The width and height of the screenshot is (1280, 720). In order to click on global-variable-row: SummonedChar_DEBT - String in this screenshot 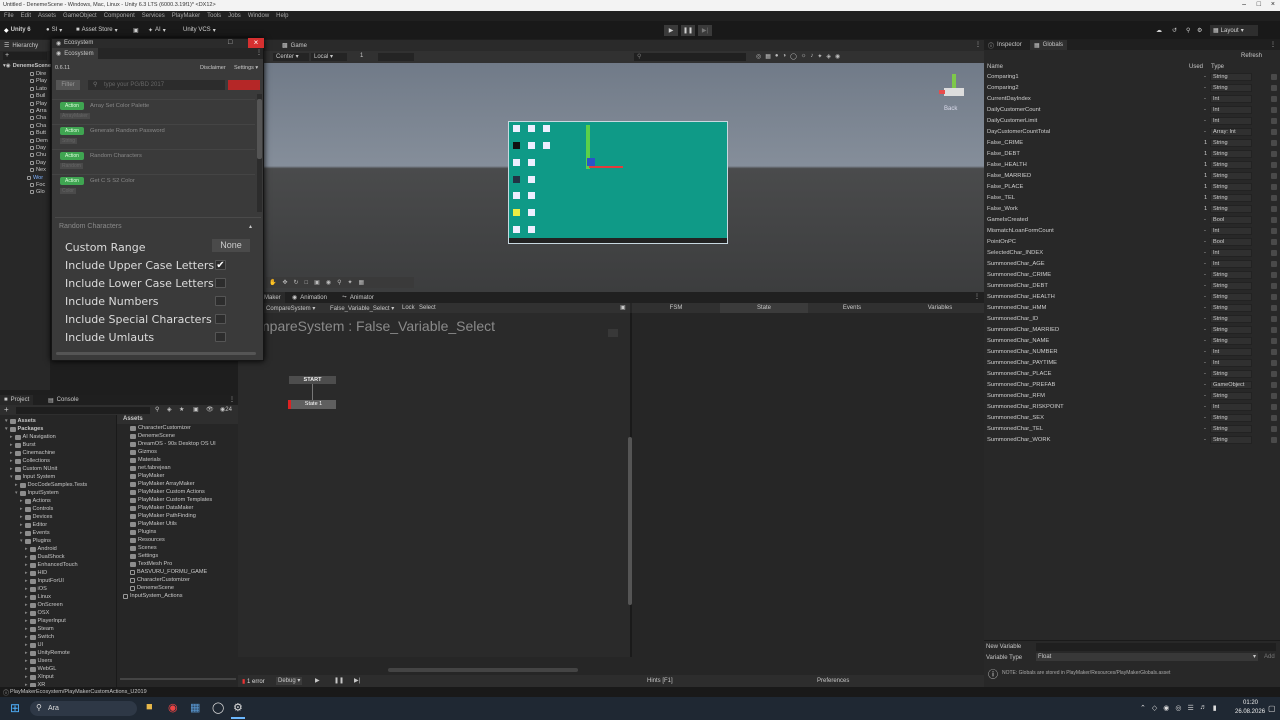, I will do `click(1132, 286)`.